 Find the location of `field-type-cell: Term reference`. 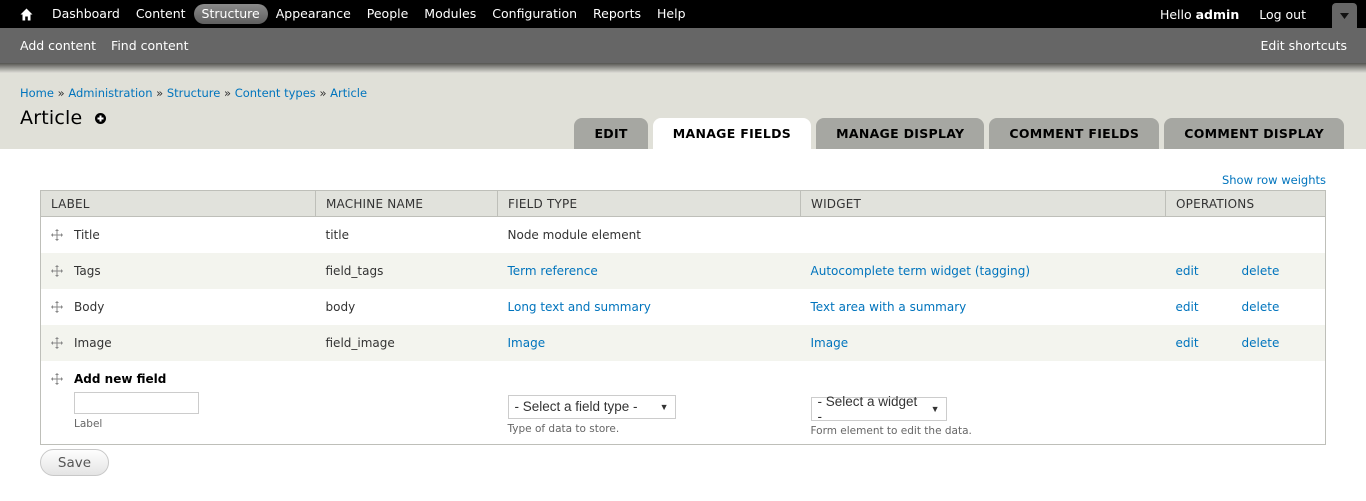

field-type-cell: Term reference is located at coordinates (649, 270).